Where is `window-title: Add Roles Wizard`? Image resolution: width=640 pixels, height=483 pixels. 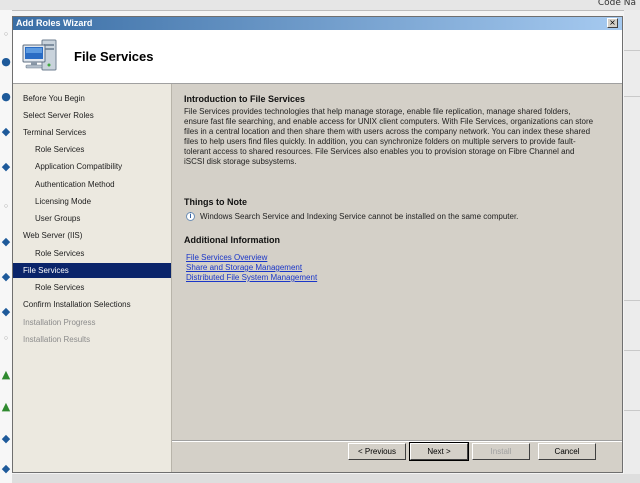 window-title: Add Roles Wizard is located at coordinates (54, 23).